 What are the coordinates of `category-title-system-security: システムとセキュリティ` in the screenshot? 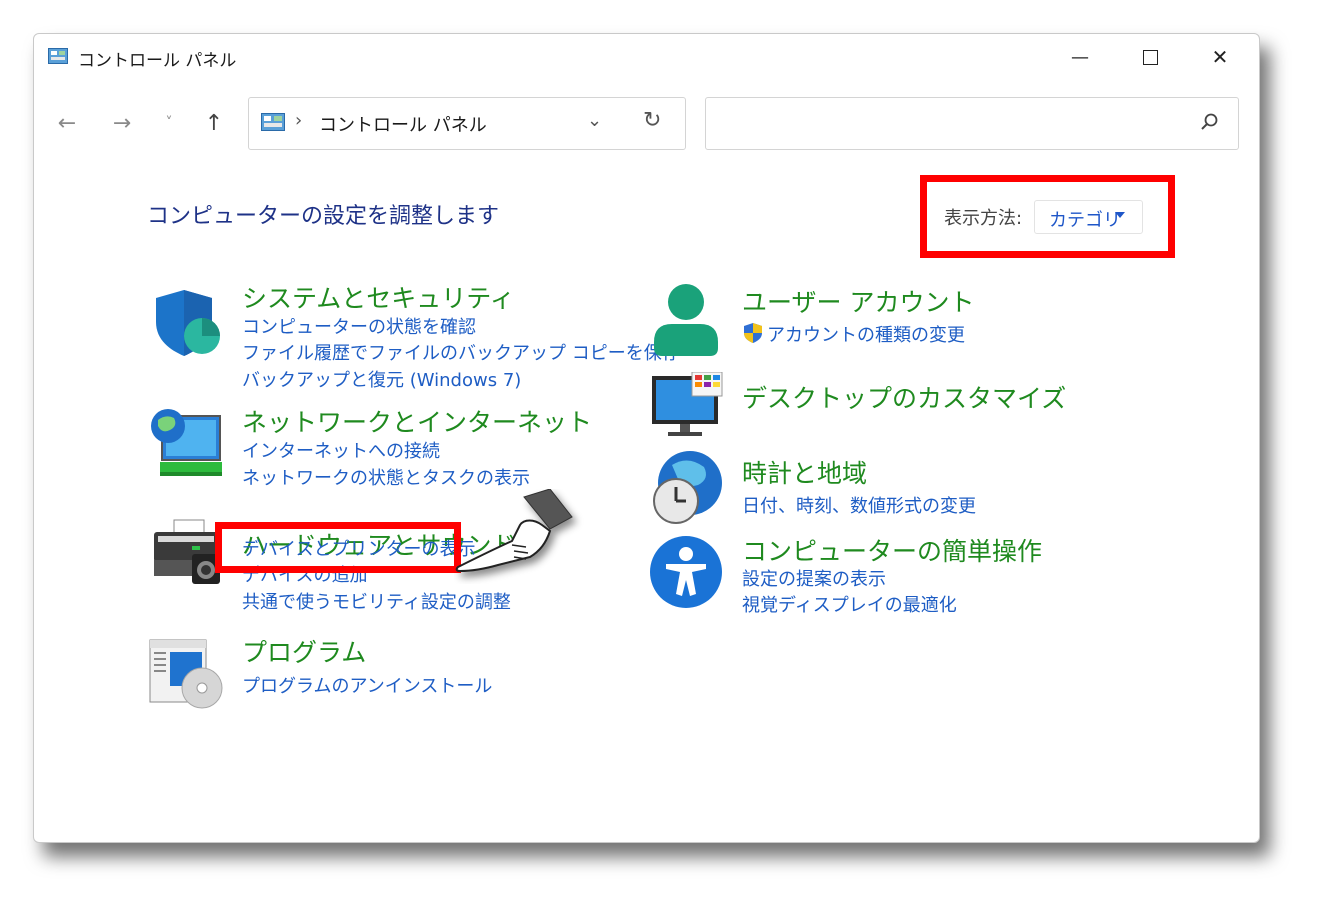 It's located at (378, 297).